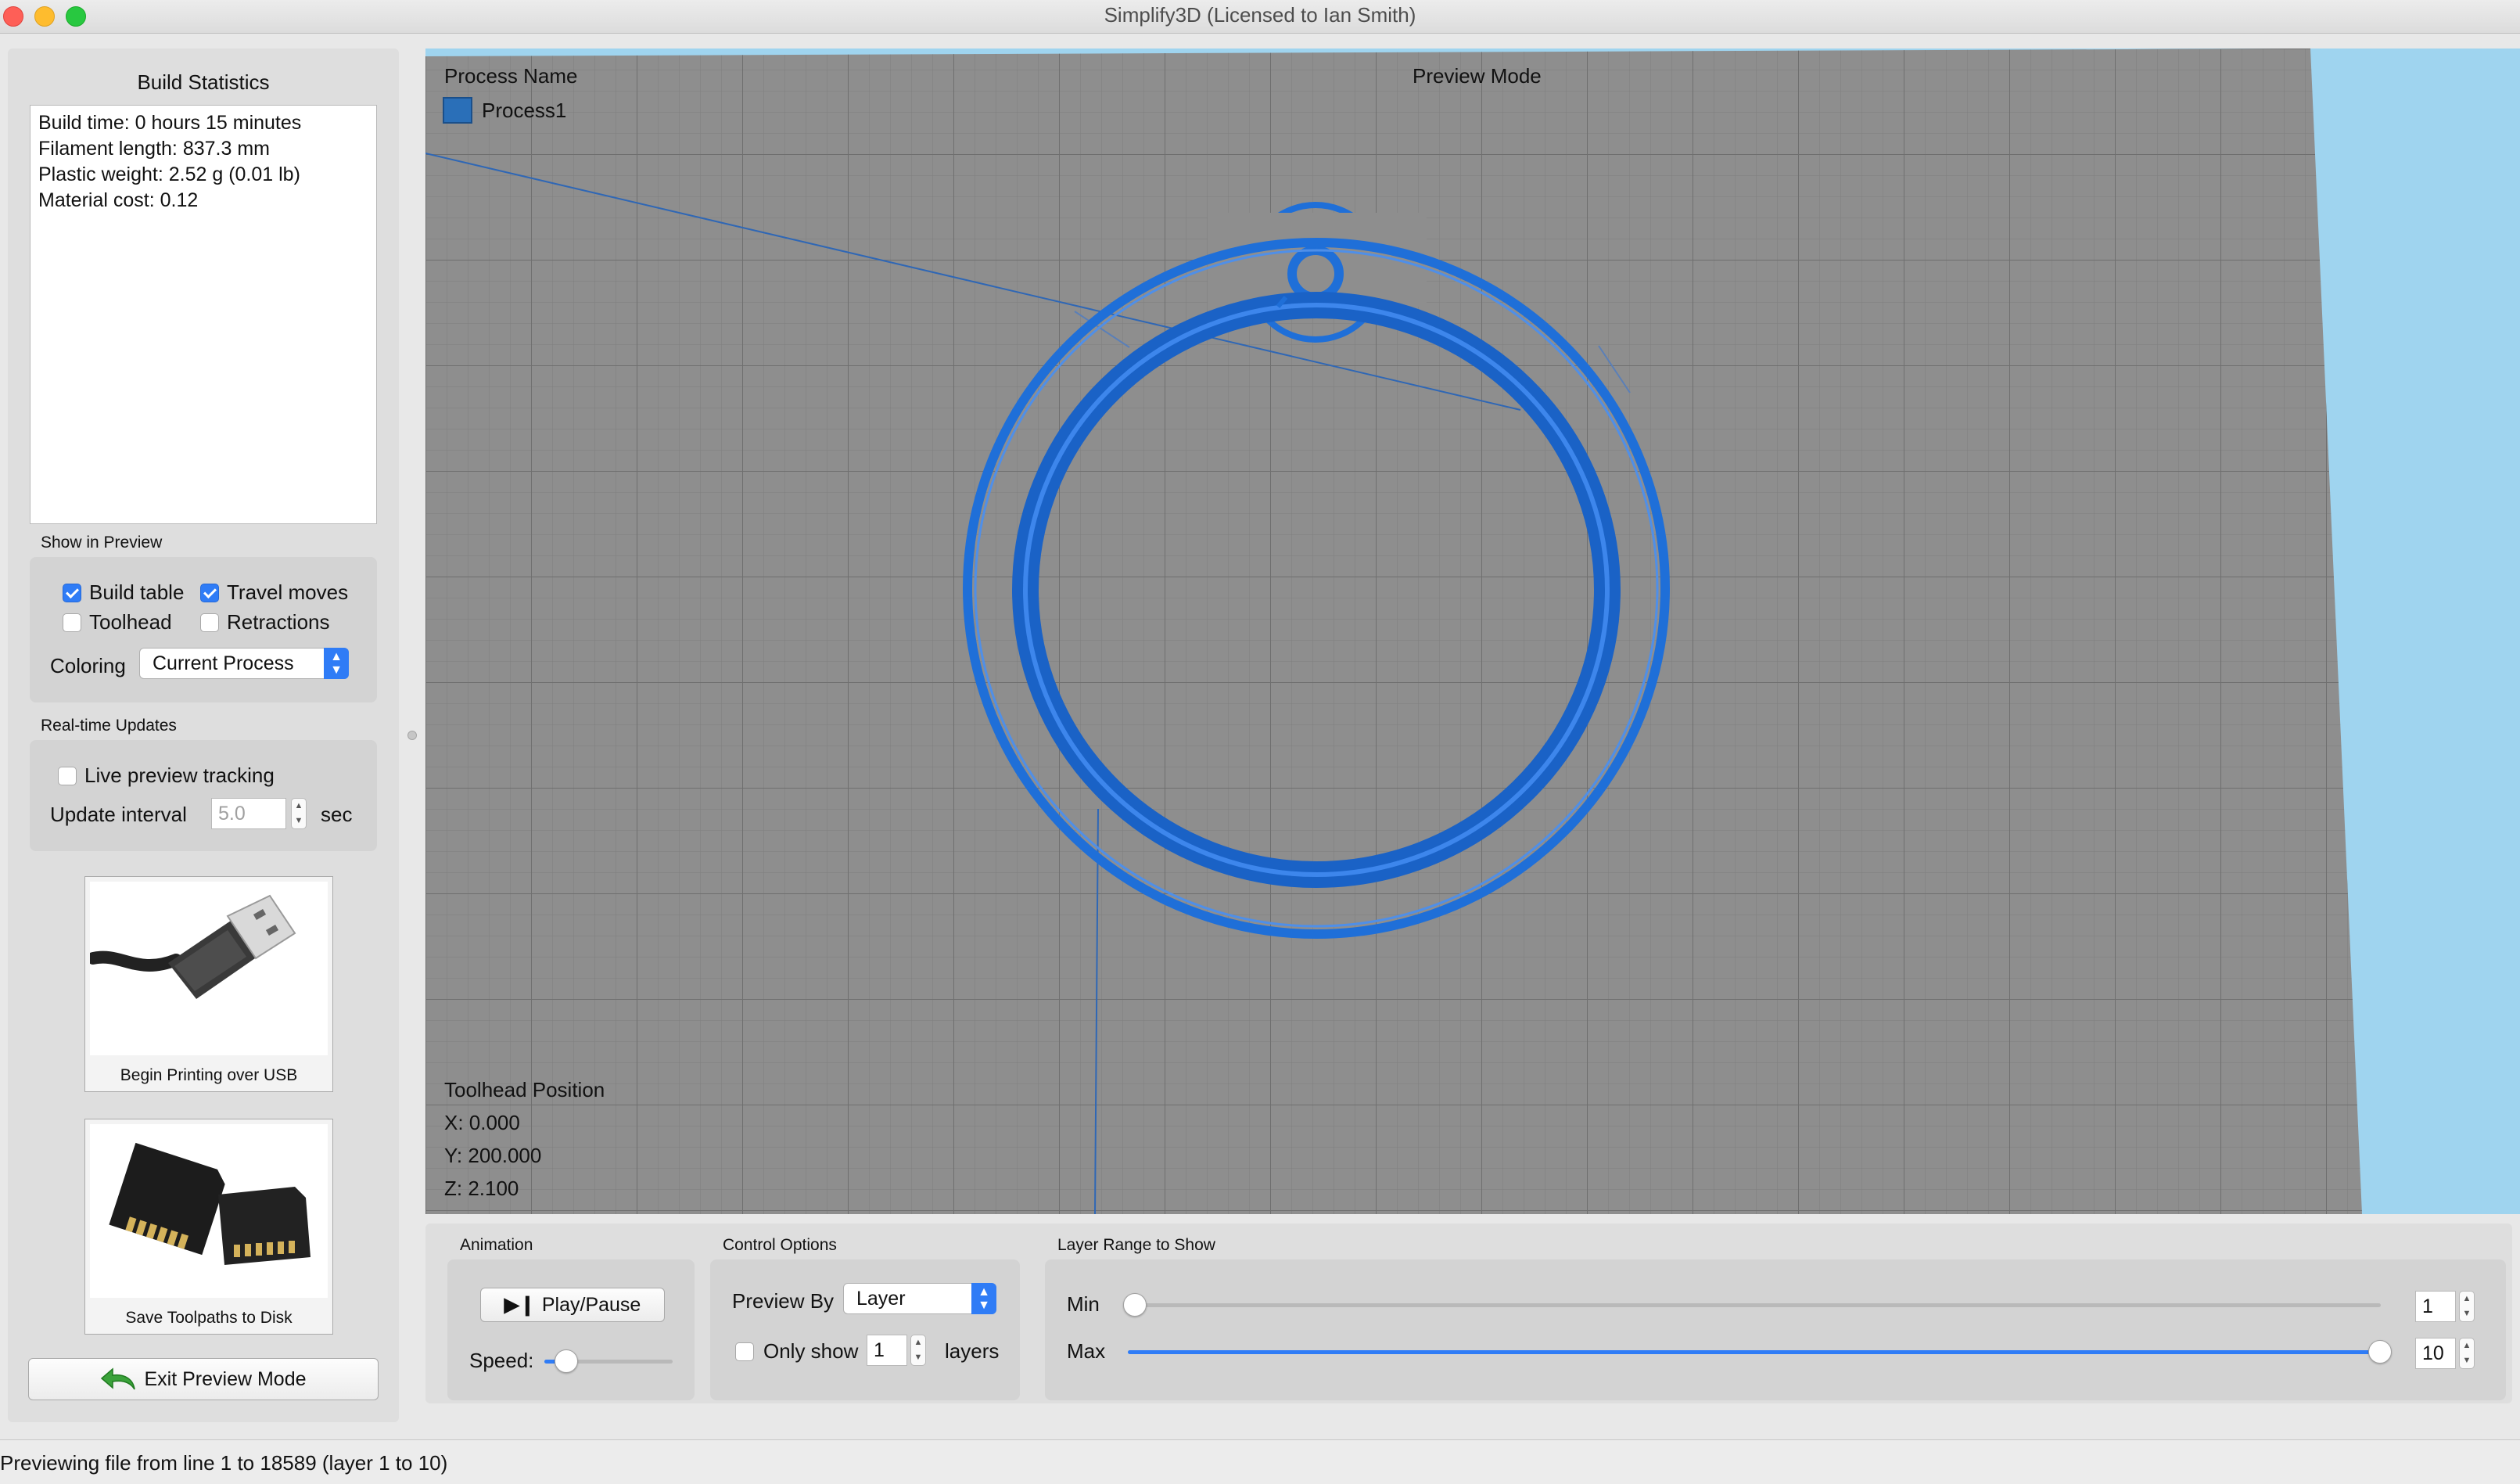 Image resolution: width=2520 pixels, height=1484 pixels. What do you see at coordinates (482, 1122) in the screenshot?
I see `toolhead-x-value: X: 0.000` at bounding box center [482, 1122].